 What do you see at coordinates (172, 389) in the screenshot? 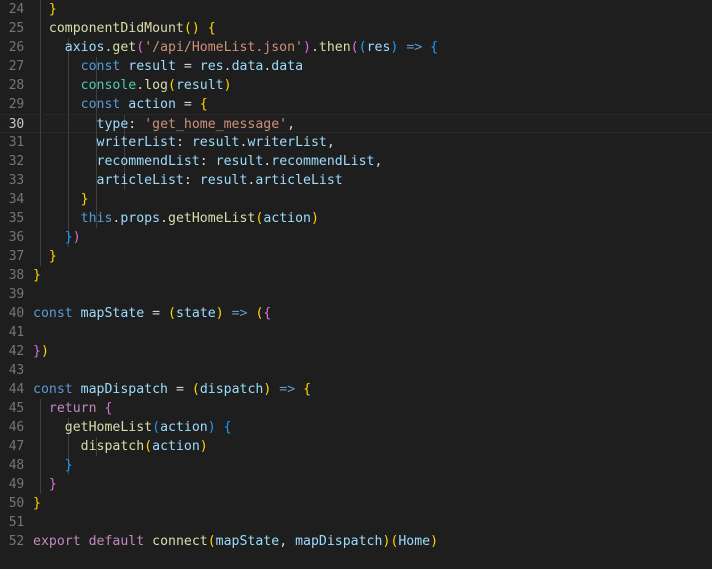
I see `line-content: const mapDispatch = (dispatch) => {` at bounding box center [172, 389].